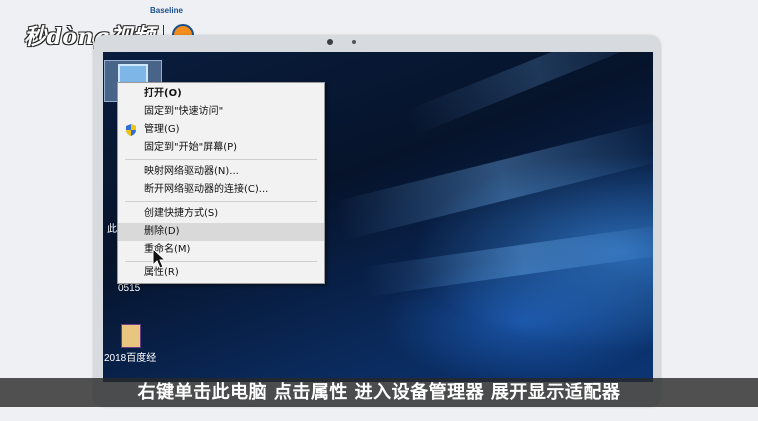 This screenshot has height=421, width=758. What do you see at coordinates (184, 111) in the screenshot?
I see `menu-item-label: 固定到"快速访问"` at bounding box center [184, 111].